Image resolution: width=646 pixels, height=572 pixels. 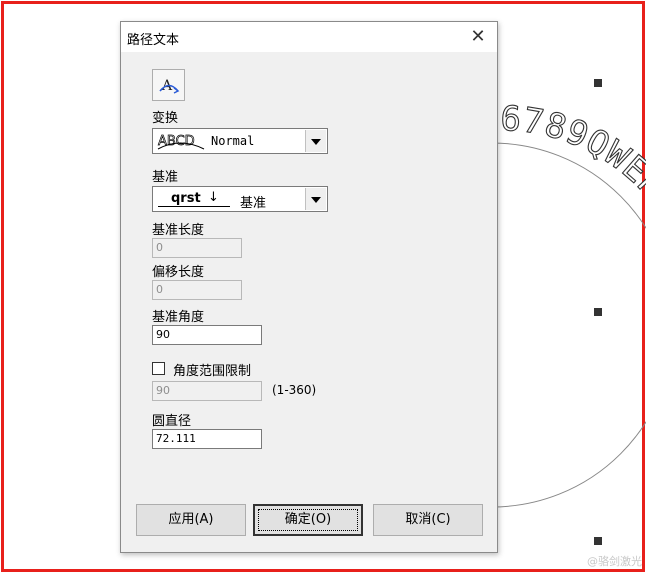 What do you see at coordinates (598, 541) in the screenshot?
I see `selection-handle-bottom-right` at bounding box center [598, 541].